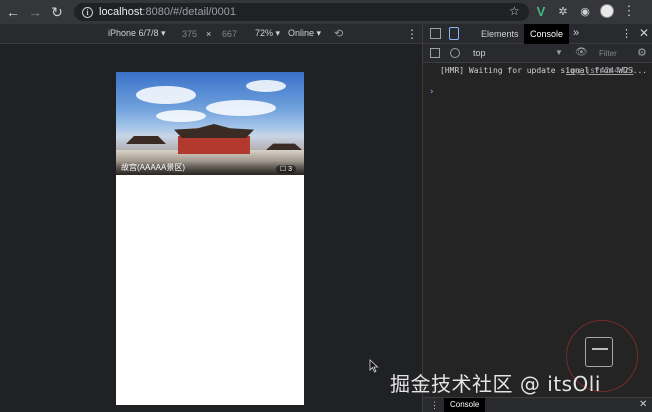  I want to click on watermark-text: 掘金技术社区 @ itsOli, so click(495, 384).